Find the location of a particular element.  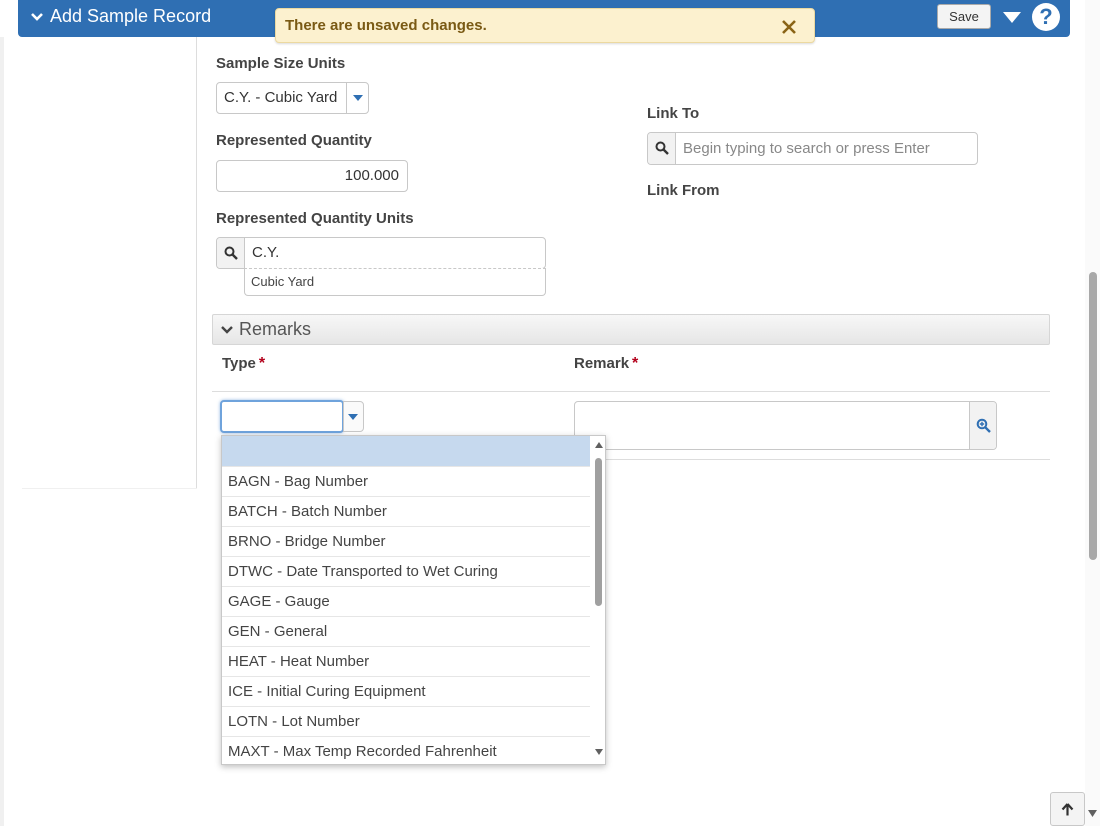

link-from-label: Link From is located at coordinates (683, 190).